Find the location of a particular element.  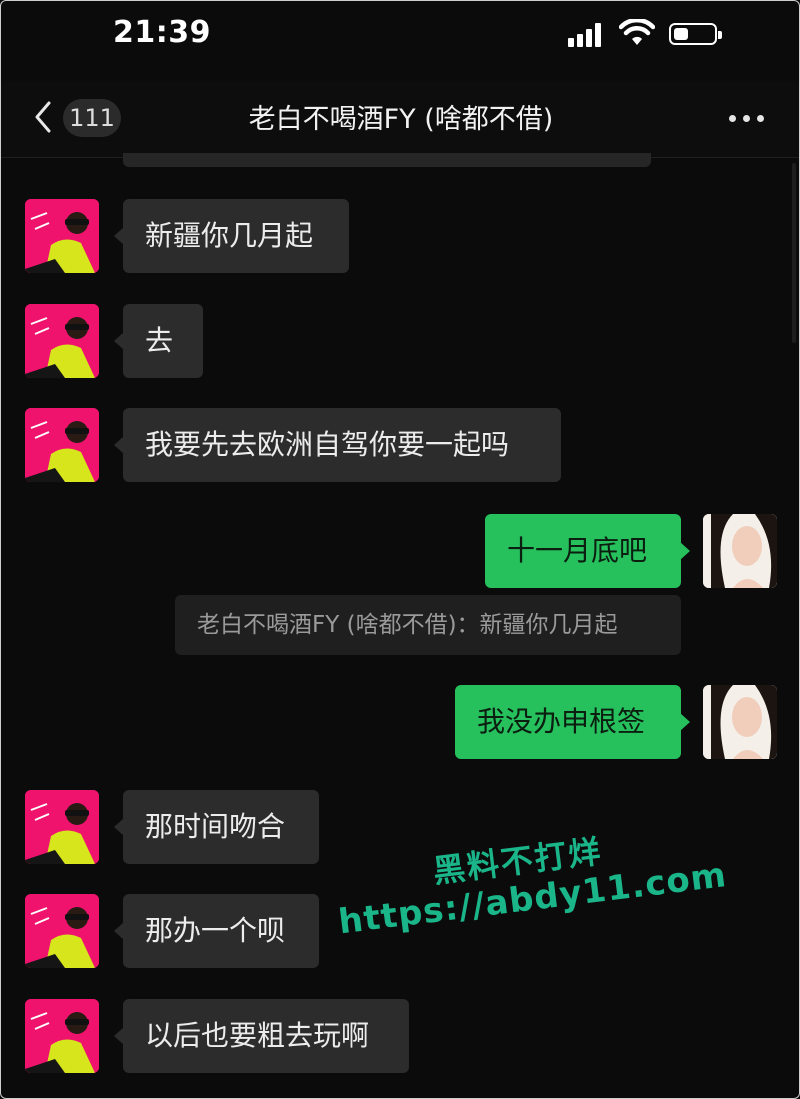

previous-message-edge is located at coordinates (387, 160).